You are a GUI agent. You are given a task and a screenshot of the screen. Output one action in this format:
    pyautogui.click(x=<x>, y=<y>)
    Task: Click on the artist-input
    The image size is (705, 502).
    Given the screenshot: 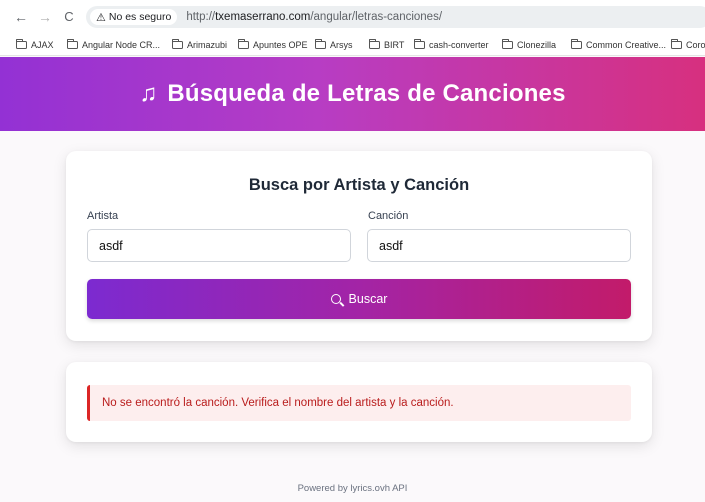 What is the action you would take?
    pyautogui.click(x=219, y=245)
    